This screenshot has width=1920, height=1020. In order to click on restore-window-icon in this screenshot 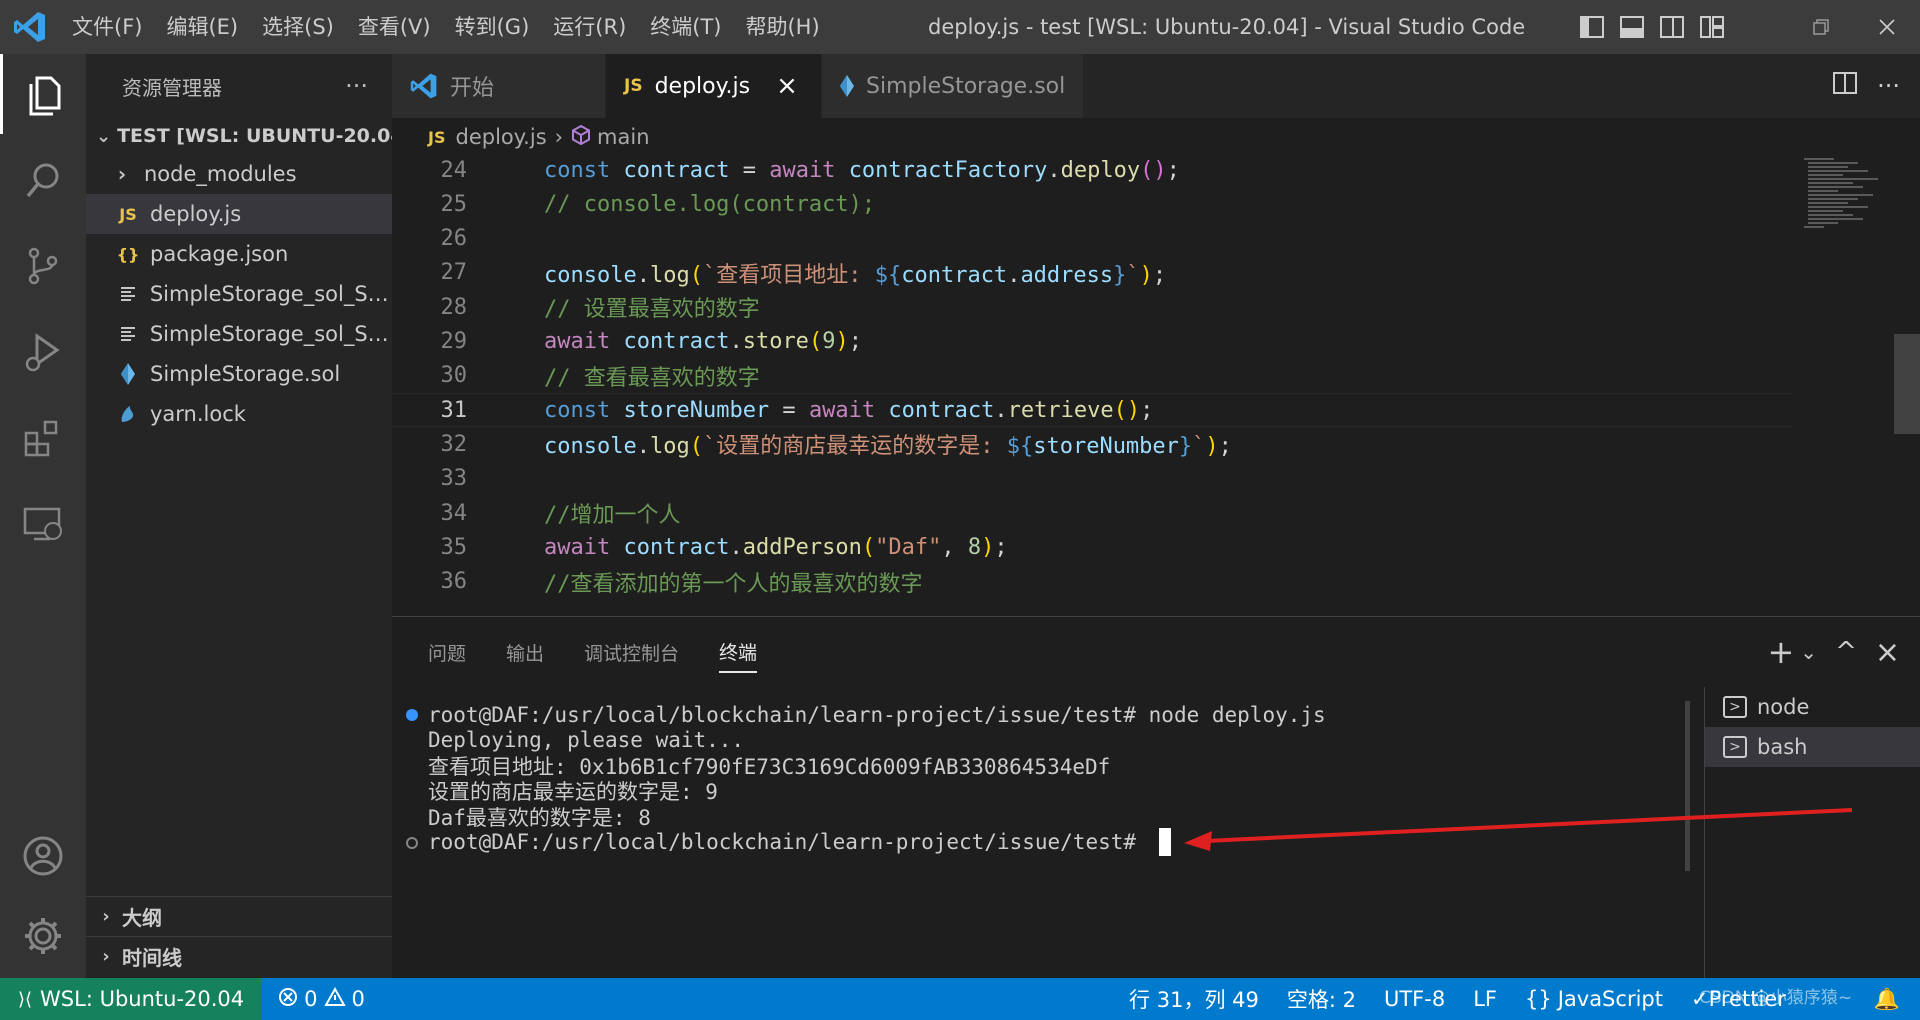, I will do `click(1821, 27)`.